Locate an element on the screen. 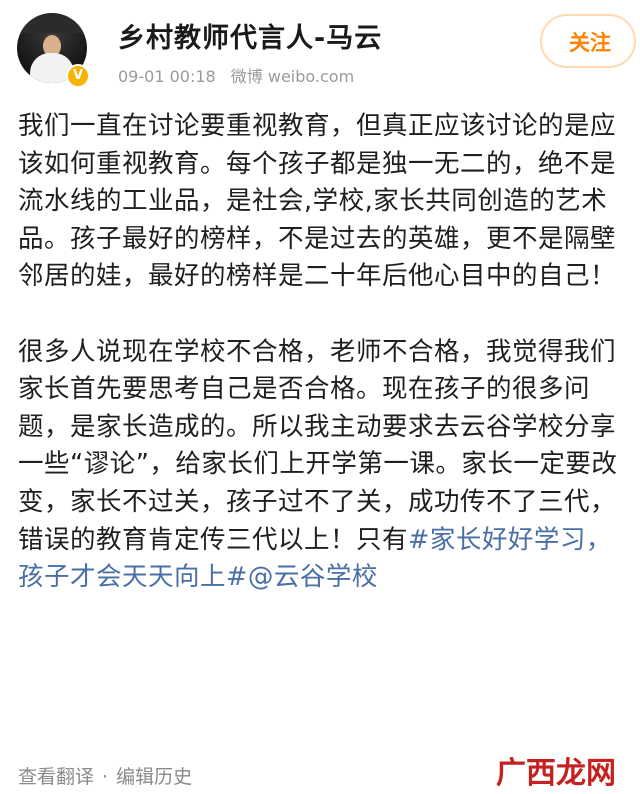 The height and width of the screenshot is (794, 640). edit-history-link: 编辑历史 is located at coordinates (154, 777).